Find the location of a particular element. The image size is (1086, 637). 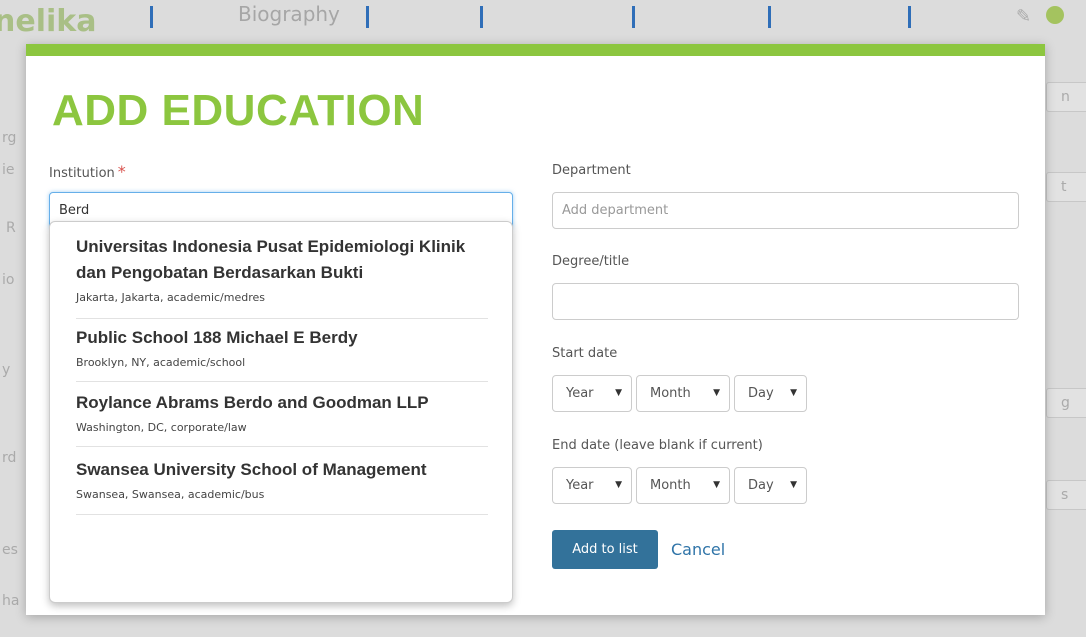

end-year-select: Year ▼ is located at coordinates (592, 485).